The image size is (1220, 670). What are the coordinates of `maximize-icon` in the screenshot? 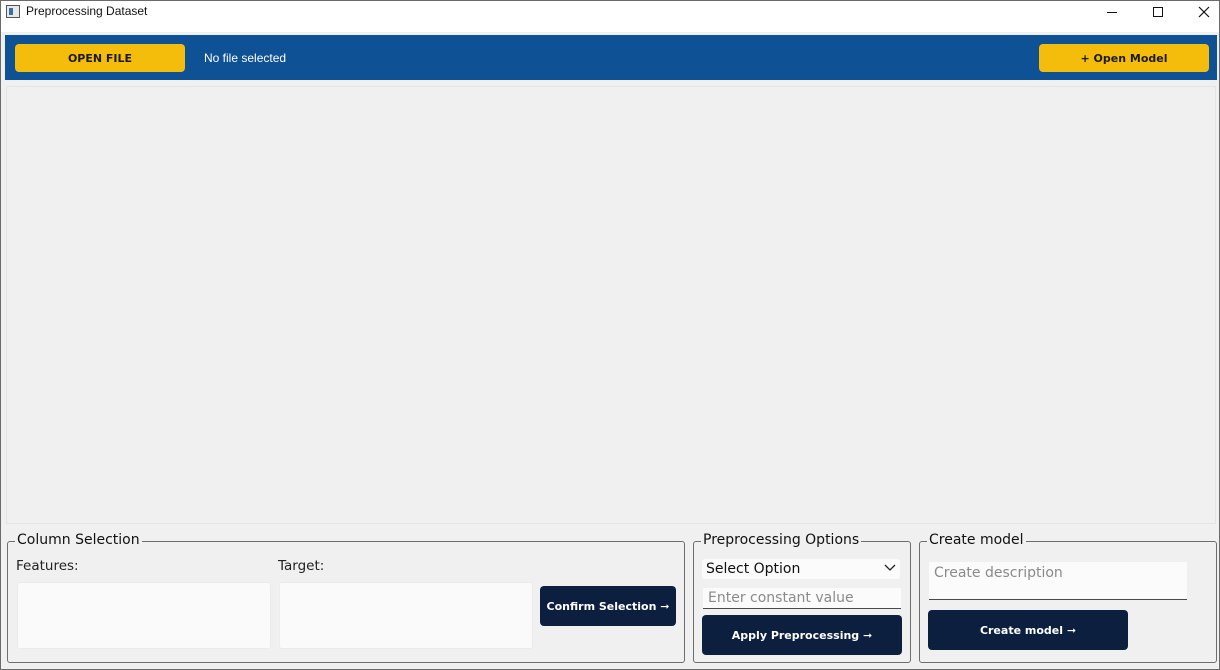 It's located at (1158, 12).